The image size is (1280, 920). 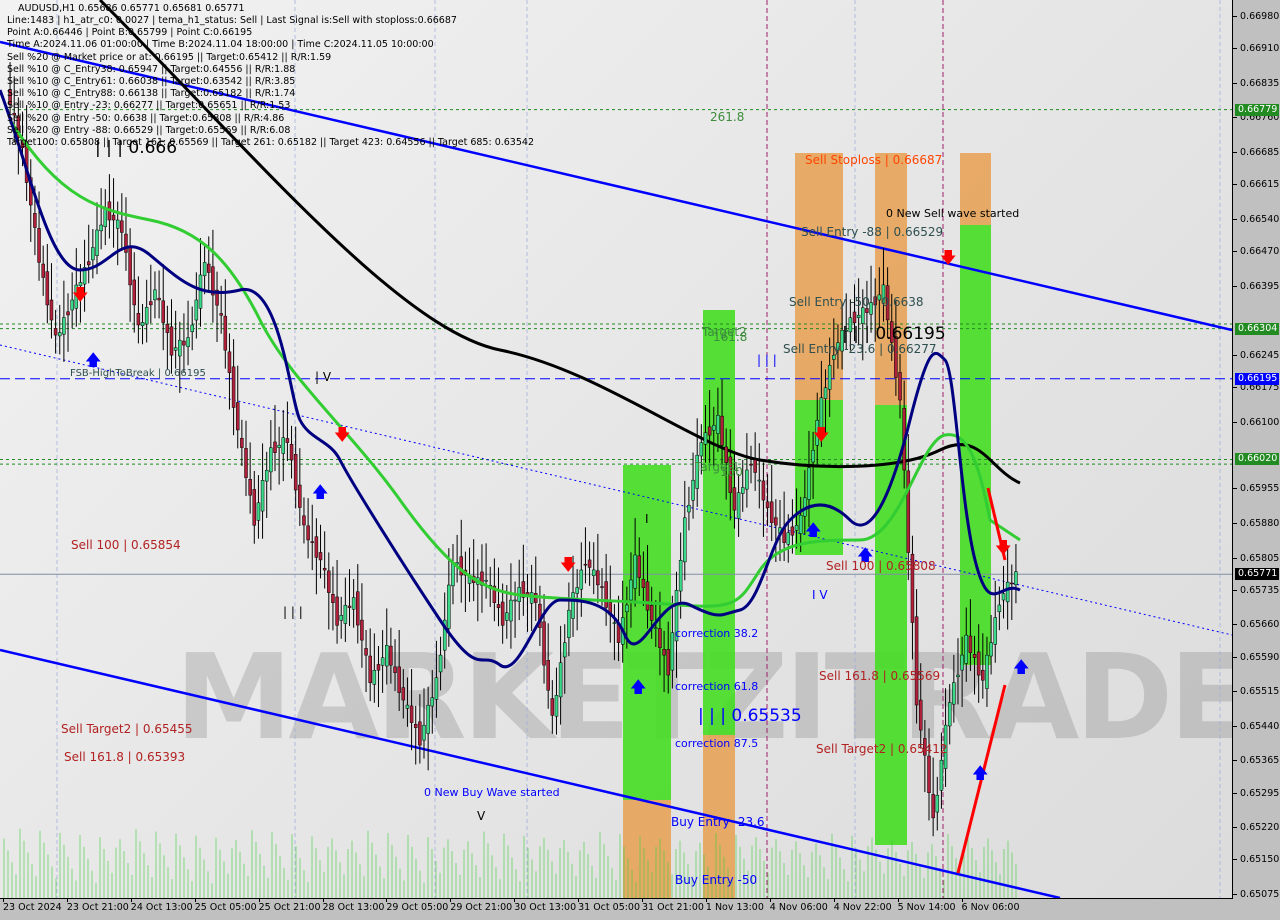 I want to click on buy-entry-50-label: Buy Entry -50, so click(x=716, y=880).